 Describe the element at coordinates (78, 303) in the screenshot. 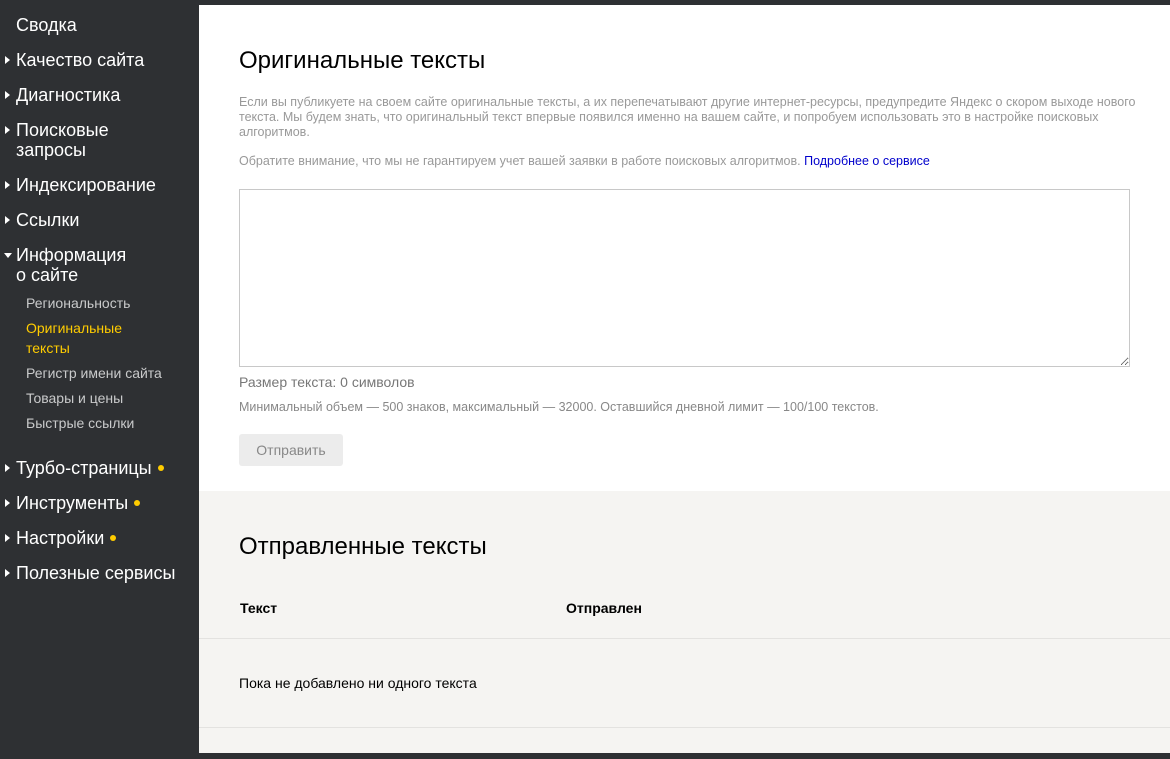

I see `sidebar-subitem-regionality: Региональность` at that location.